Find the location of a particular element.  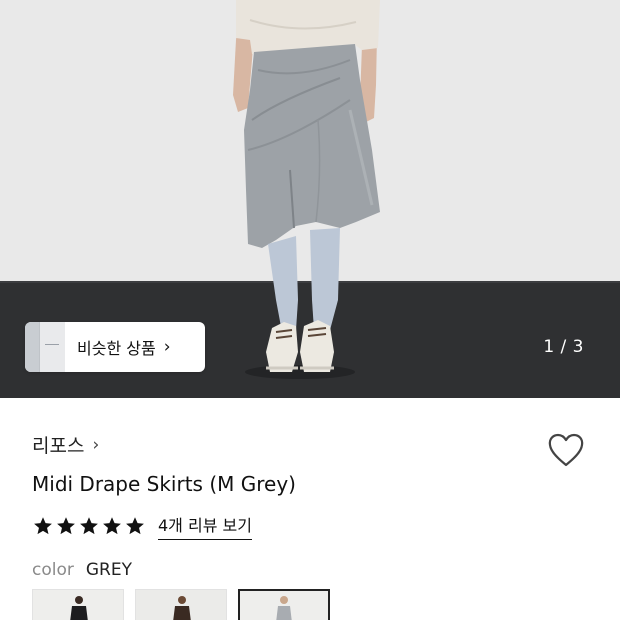

similar-products-label: 비슷한 상품 is located at coordinates (116, 348).